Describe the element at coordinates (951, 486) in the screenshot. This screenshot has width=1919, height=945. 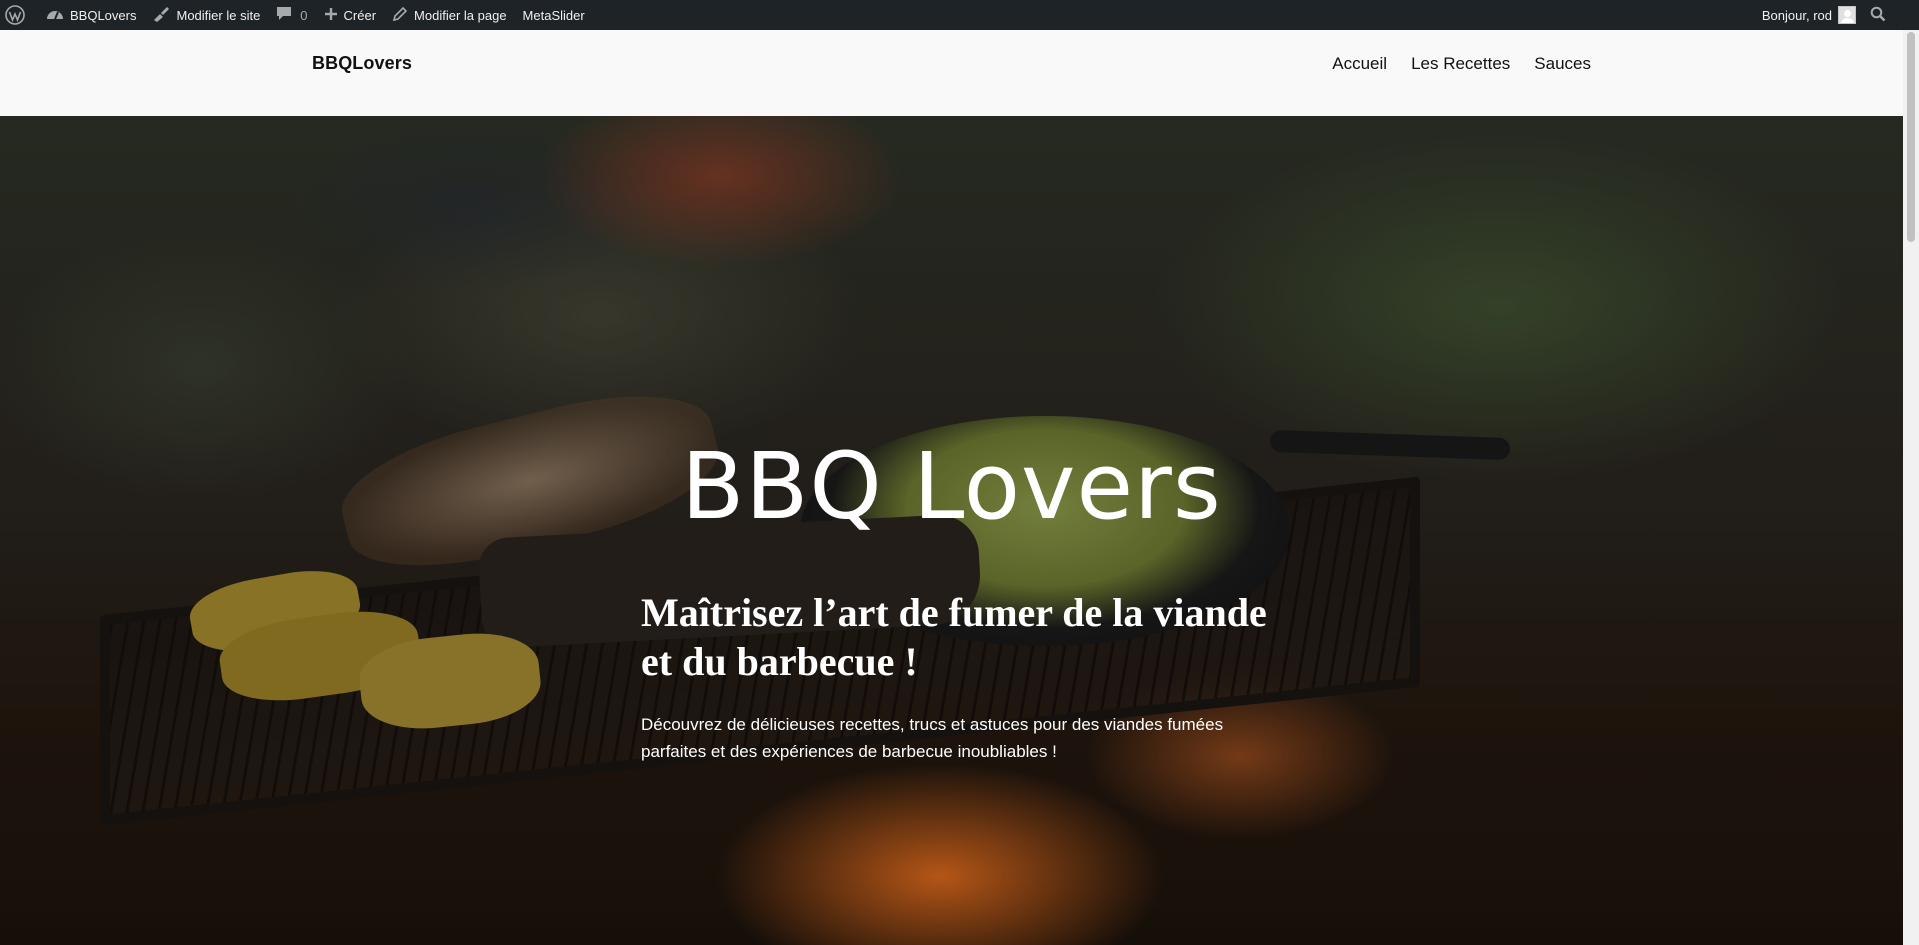
I see `hero-title: BBQ Lovers` at that location.